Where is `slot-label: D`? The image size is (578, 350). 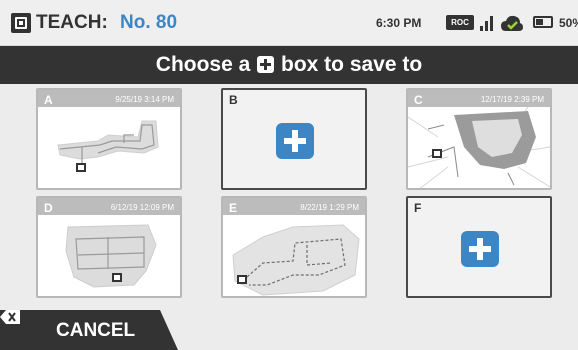 slot-label: D is located at coordinates (48, 208).